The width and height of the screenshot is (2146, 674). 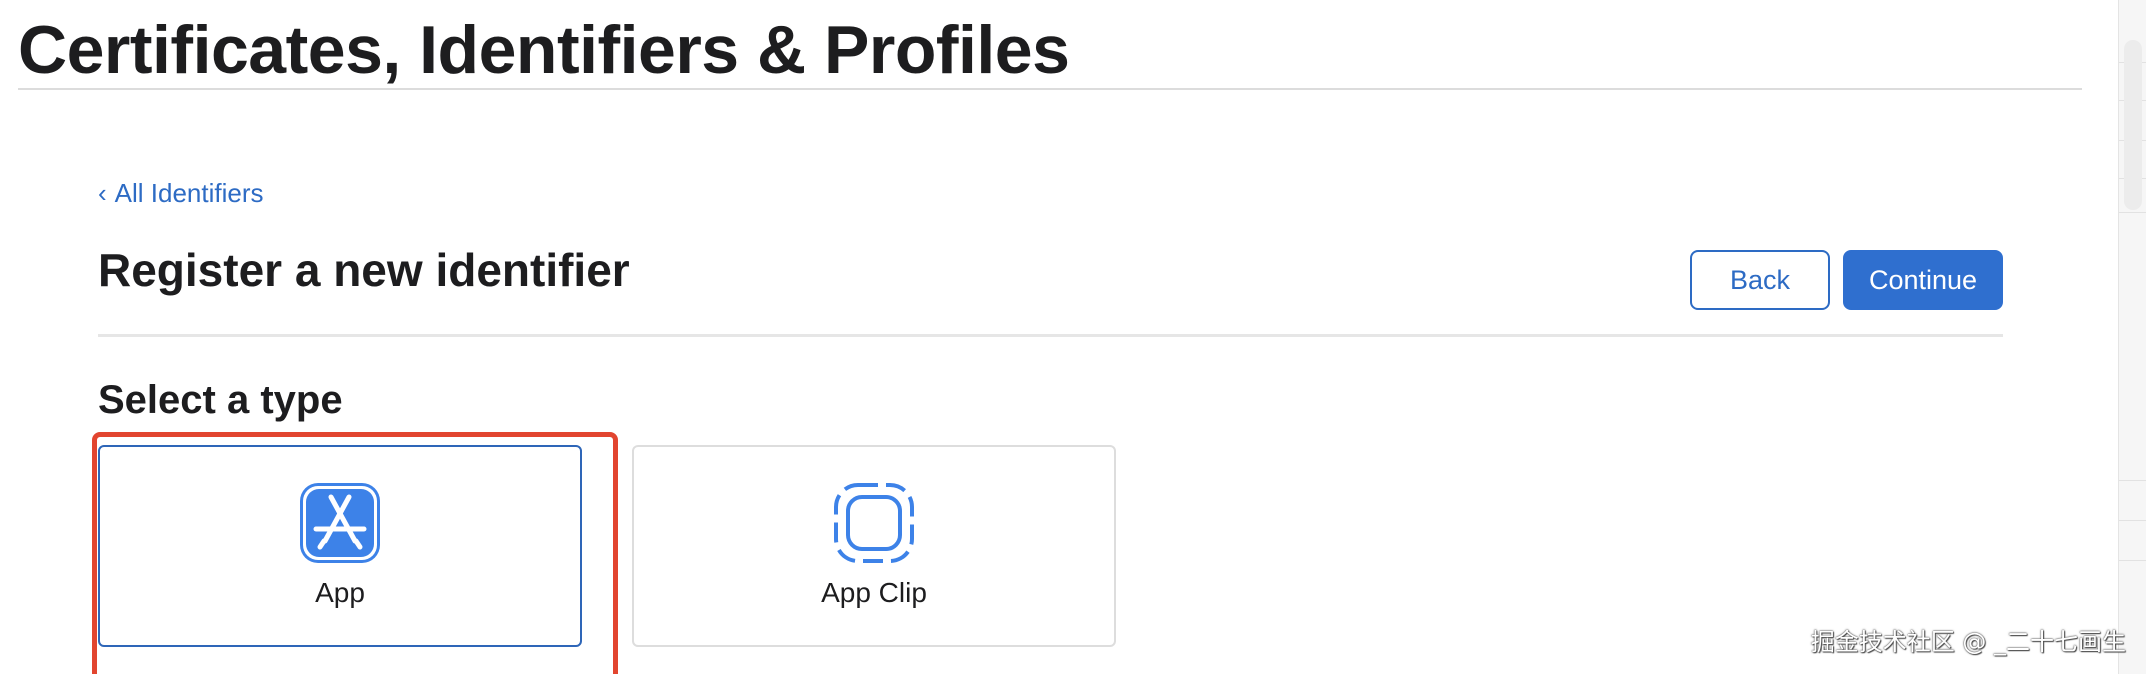 I want to click on section-divider, so click(x=1050, y=335).